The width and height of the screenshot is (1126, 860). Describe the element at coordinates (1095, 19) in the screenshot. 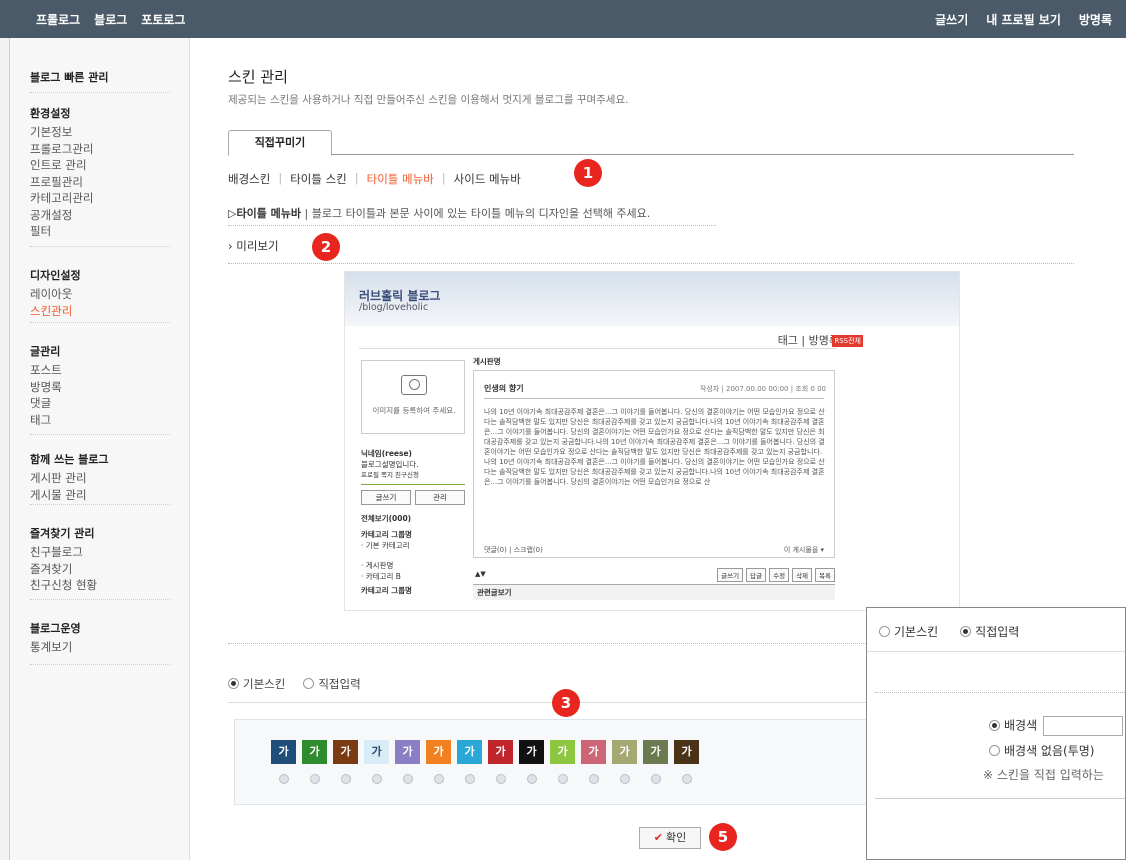

I see `top-nav-right-item: 방명록` at that location.